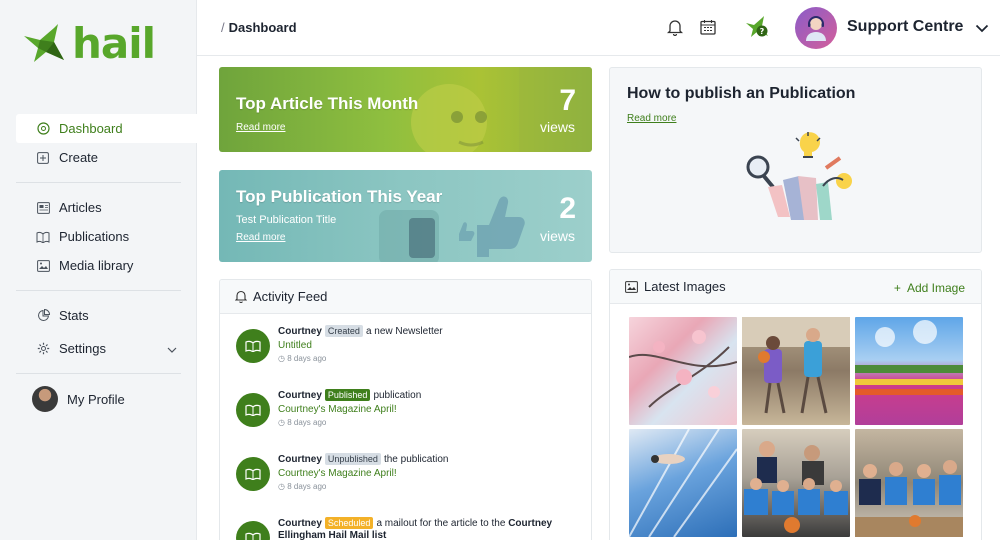 The image size is (1000, 540). What do you see at coordinates (260, 237) in the screenshot?
I see `top-publication-read-more-link: Read more` at bounding box center [260, 237].